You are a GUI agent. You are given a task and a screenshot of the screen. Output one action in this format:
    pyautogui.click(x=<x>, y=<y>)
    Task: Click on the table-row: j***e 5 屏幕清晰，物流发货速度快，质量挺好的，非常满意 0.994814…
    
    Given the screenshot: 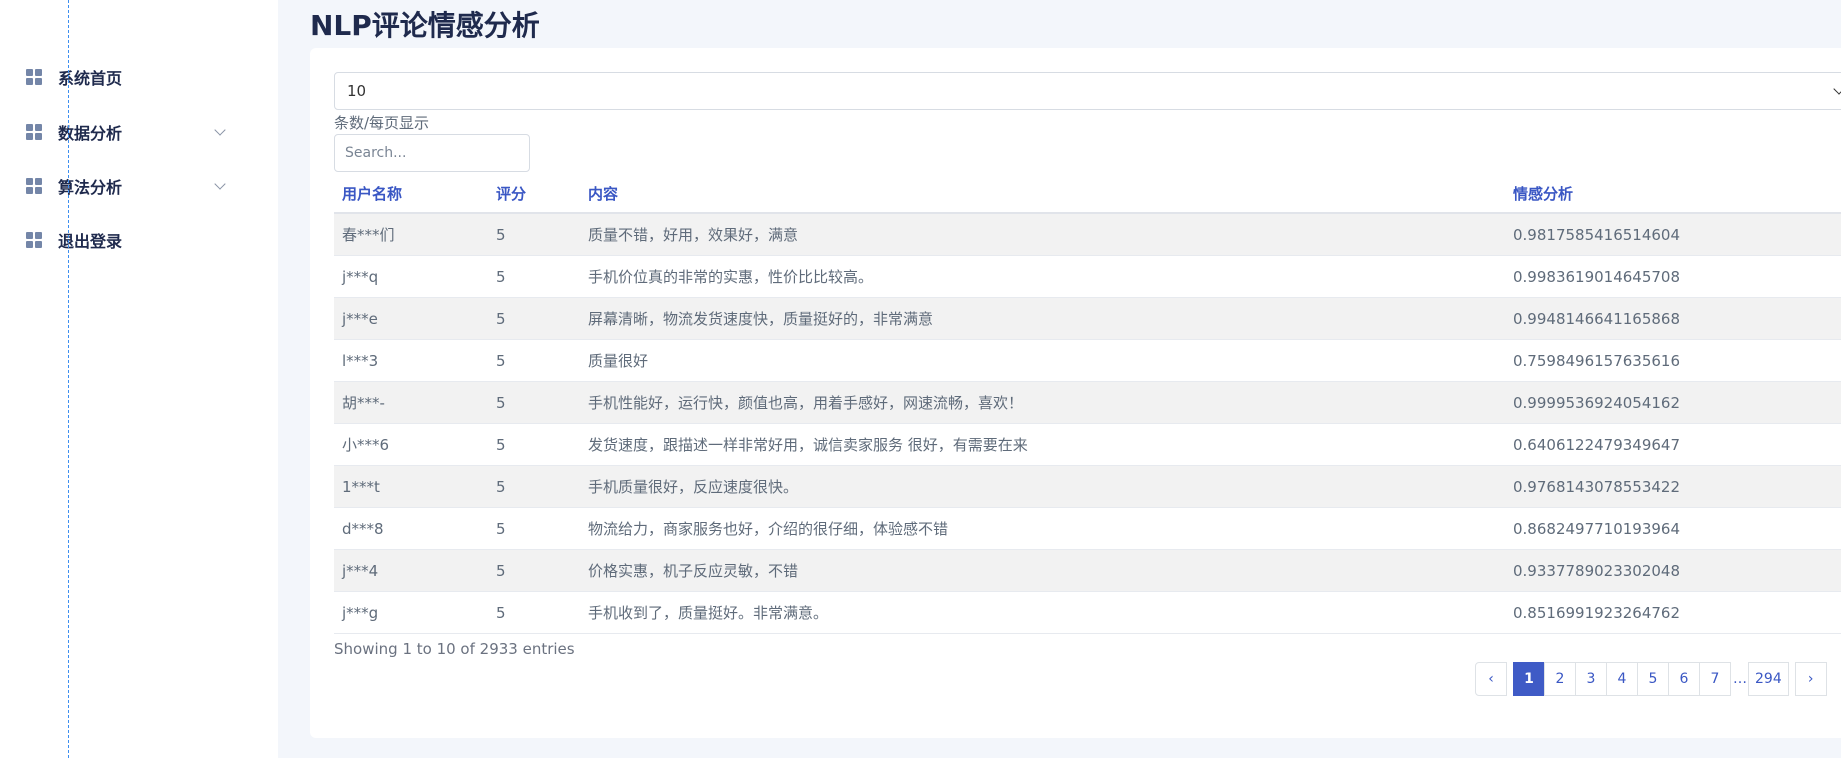 What is the action you would take?
    pyautogui.click(x=1087, y=318)
    